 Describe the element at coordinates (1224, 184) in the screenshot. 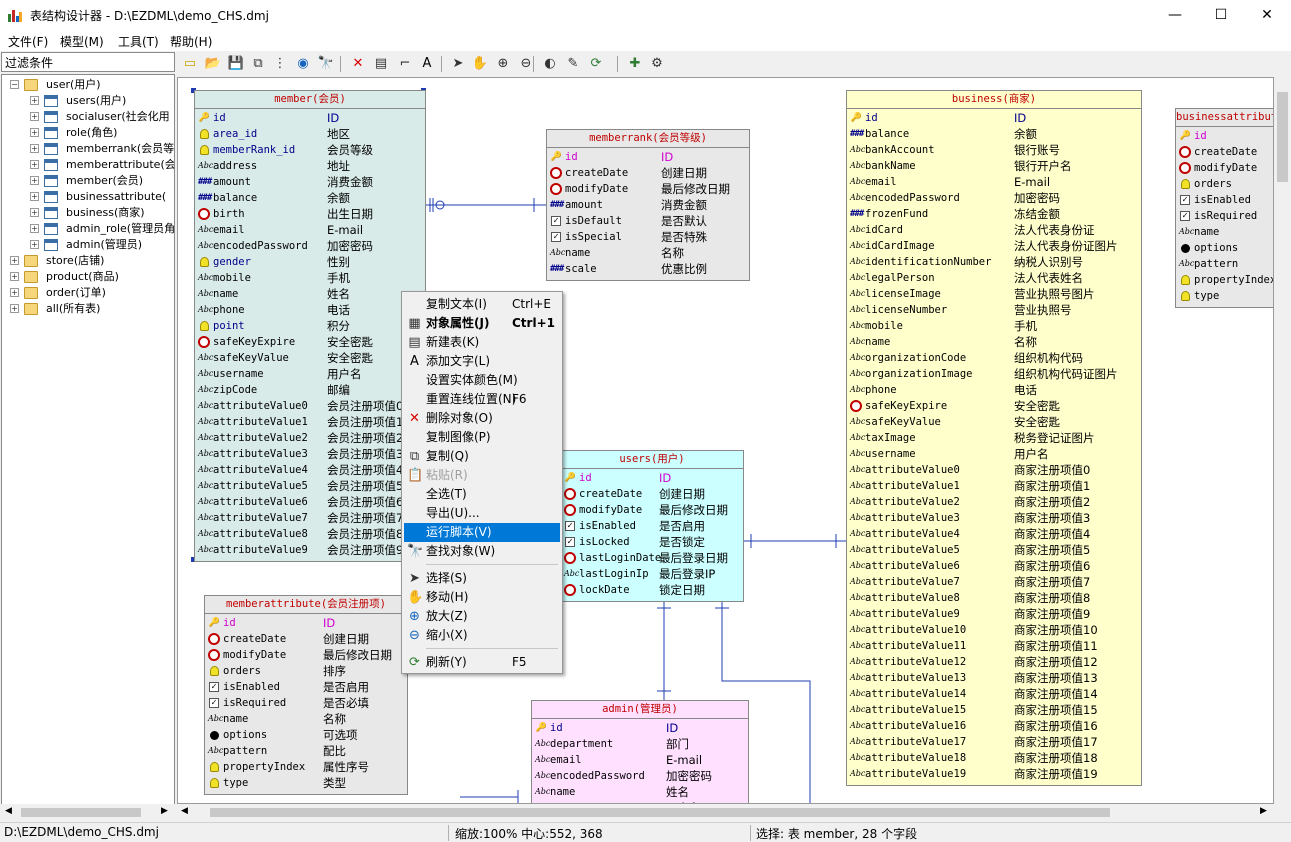

I see `entity-field: orders` at that location.